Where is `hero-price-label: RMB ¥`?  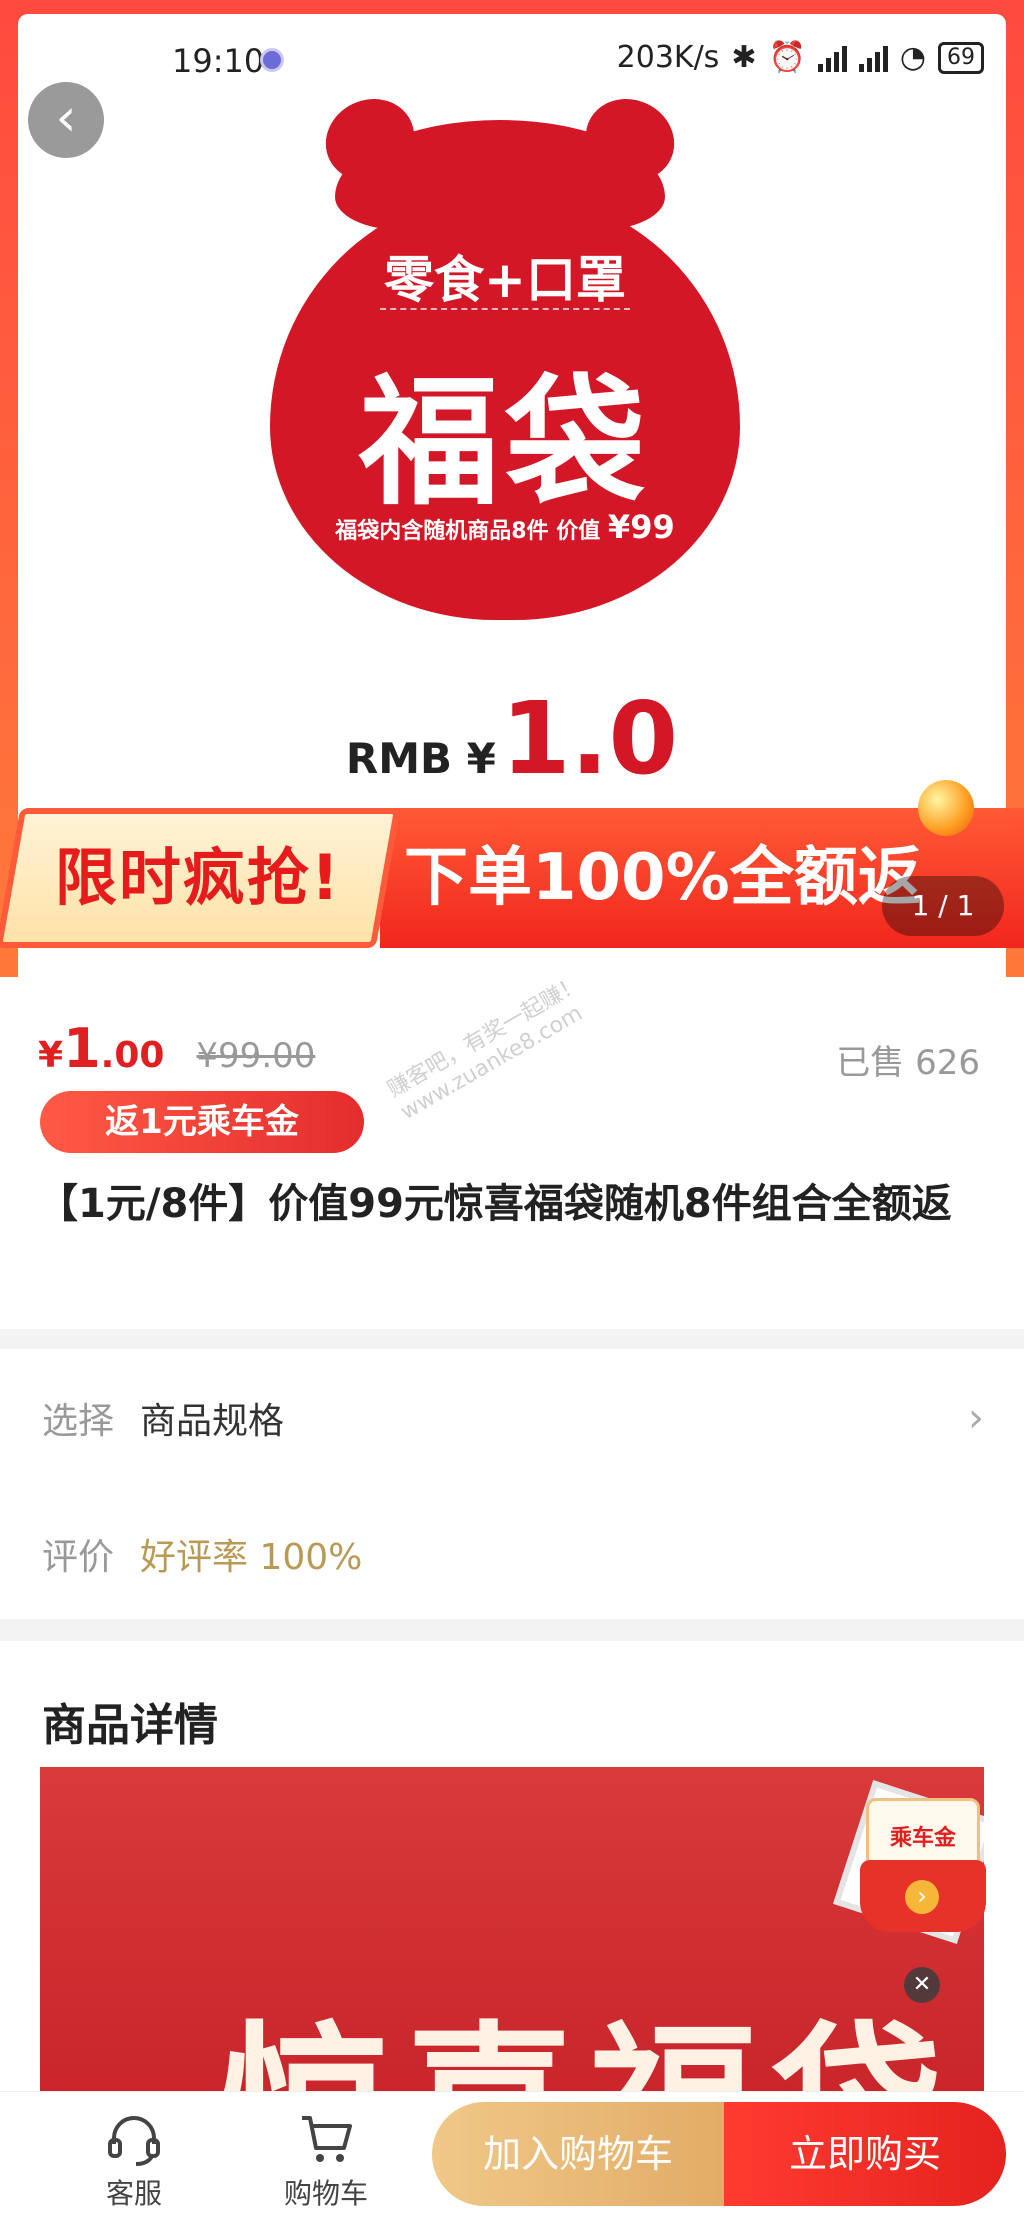 hero-price-label: RMB ¥ is located at coordinates (420, 758).